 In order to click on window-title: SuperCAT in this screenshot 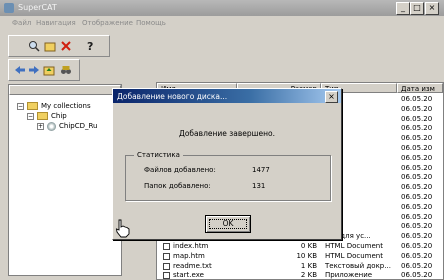, I will do `click(37, 7)`.